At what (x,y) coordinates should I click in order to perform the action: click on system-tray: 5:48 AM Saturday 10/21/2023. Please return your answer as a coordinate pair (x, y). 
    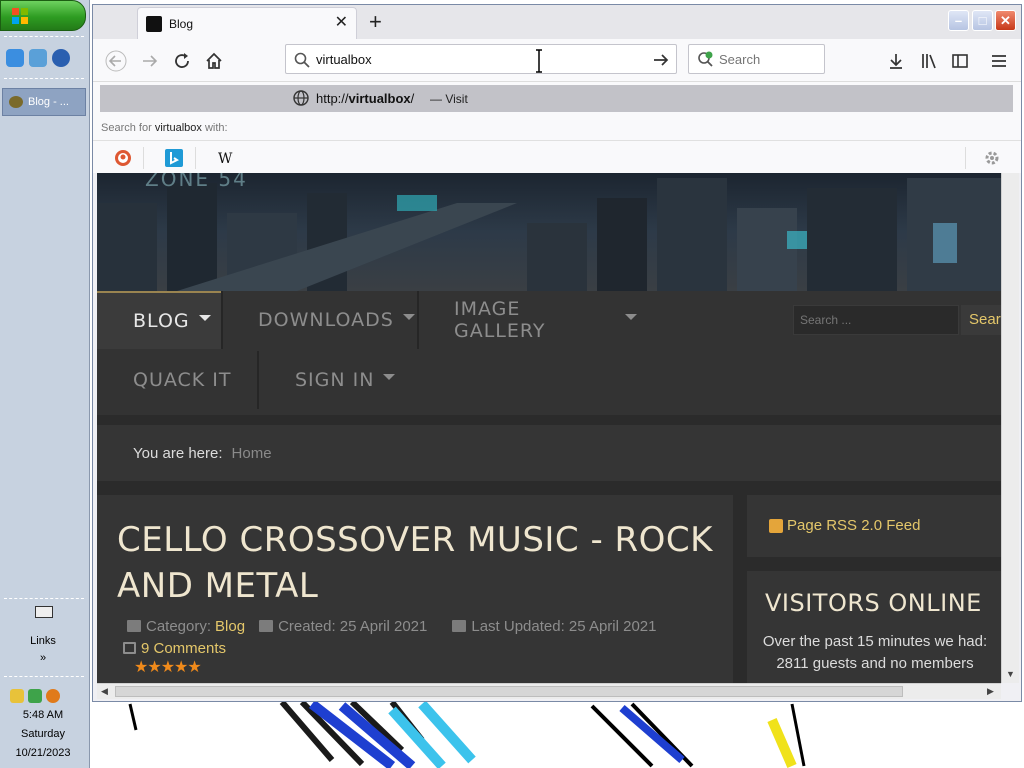
    Looking at the image, I should click on (43, 726).